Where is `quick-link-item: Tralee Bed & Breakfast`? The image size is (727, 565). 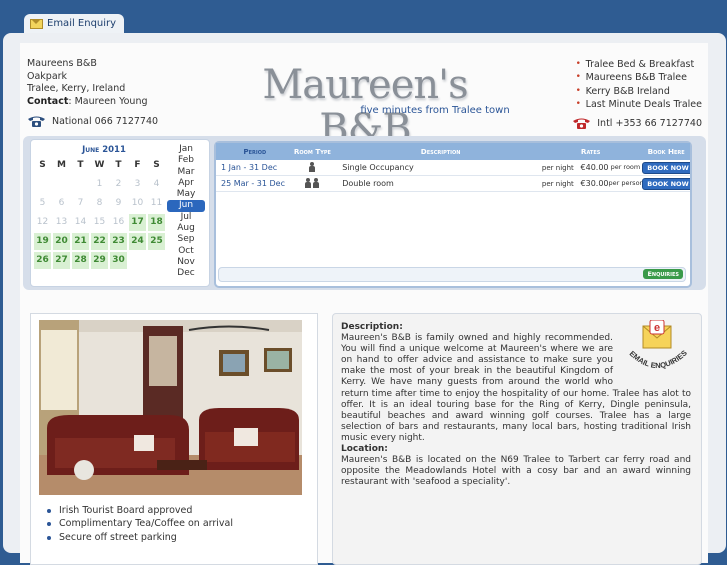 quick-link-item: Tralee Bed & Breakfast is located at coordinates (639, 65).